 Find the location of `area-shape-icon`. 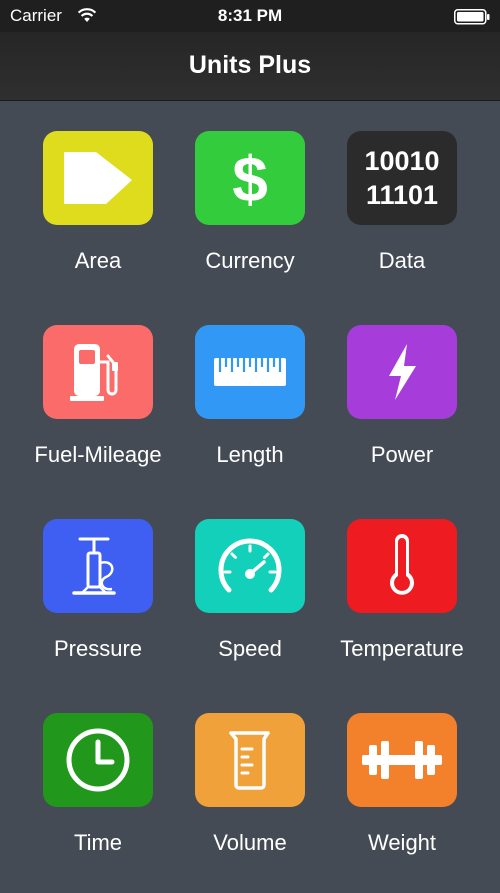

area-shape-icon is located at coordinates (98, 178).